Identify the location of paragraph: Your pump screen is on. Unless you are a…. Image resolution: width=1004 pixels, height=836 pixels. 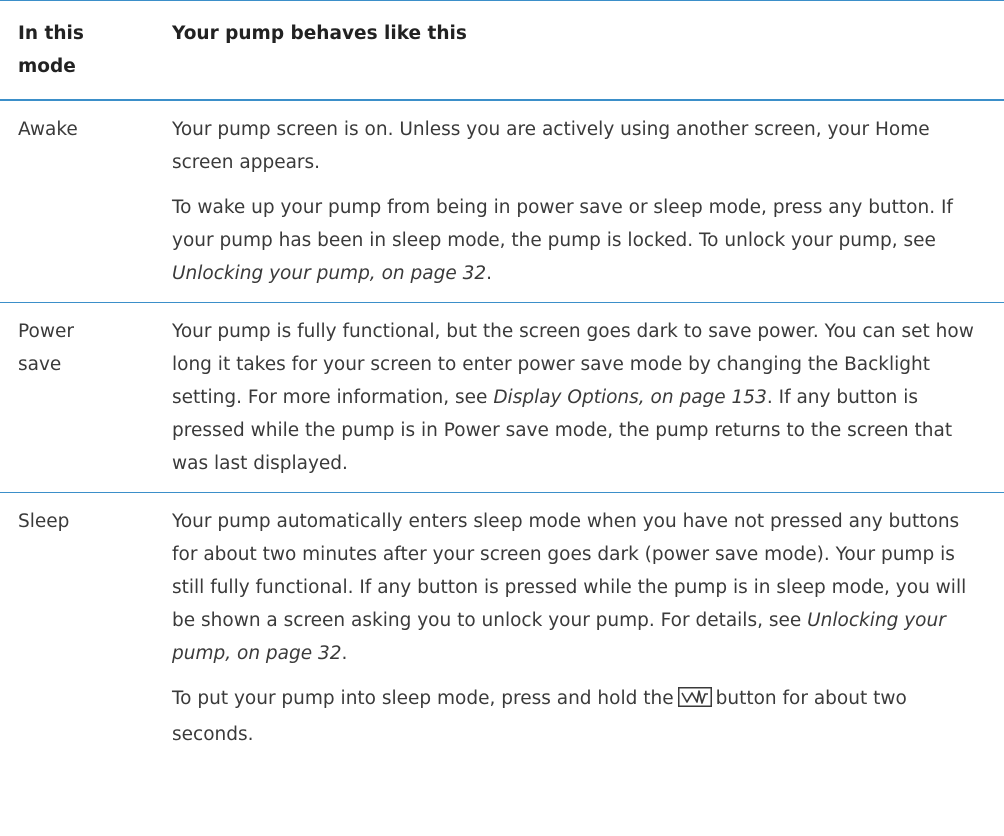
(551, 146).